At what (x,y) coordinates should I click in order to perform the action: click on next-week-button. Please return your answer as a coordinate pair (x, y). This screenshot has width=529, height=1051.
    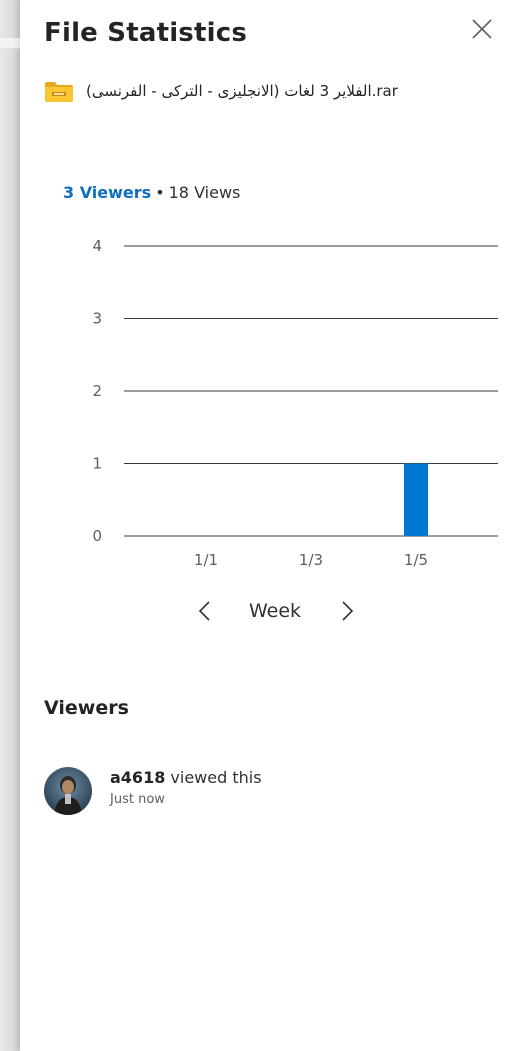
    Looking at the image, I should click on (347, 611).